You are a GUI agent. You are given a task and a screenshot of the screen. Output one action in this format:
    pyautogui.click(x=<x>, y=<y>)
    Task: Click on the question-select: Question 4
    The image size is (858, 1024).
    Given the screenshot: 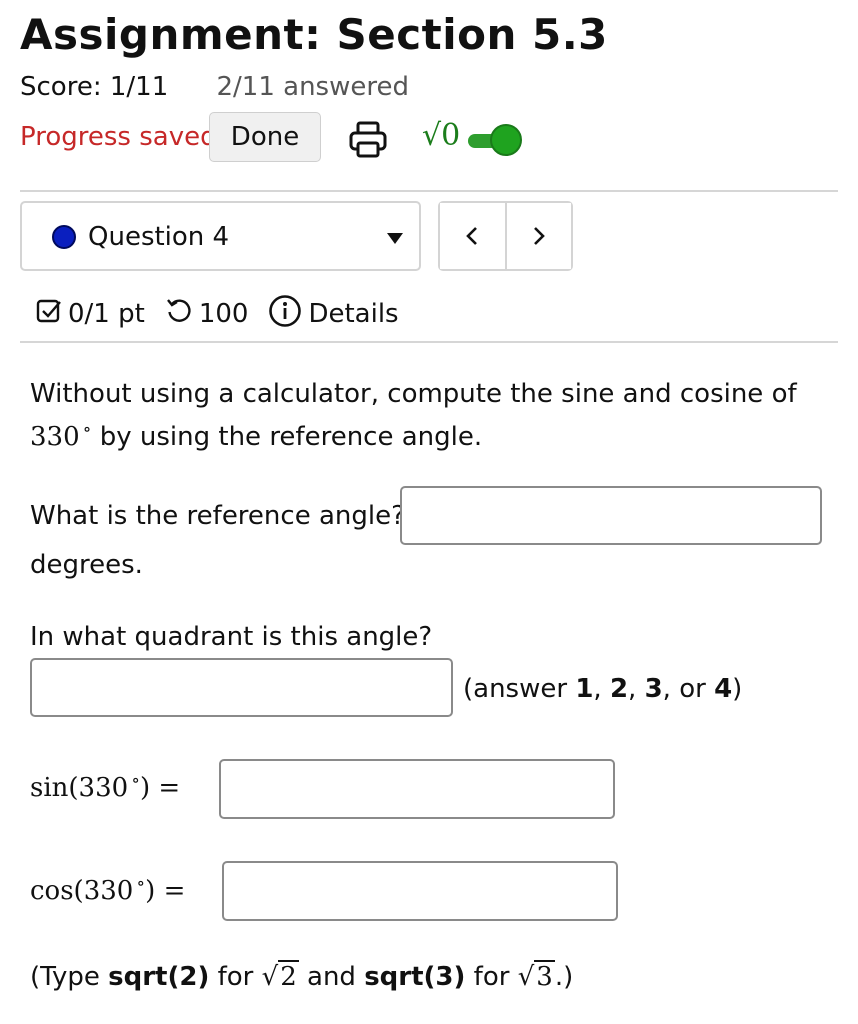 What is the action you would take?
    pyautogui.click(x=220, y=236)
    